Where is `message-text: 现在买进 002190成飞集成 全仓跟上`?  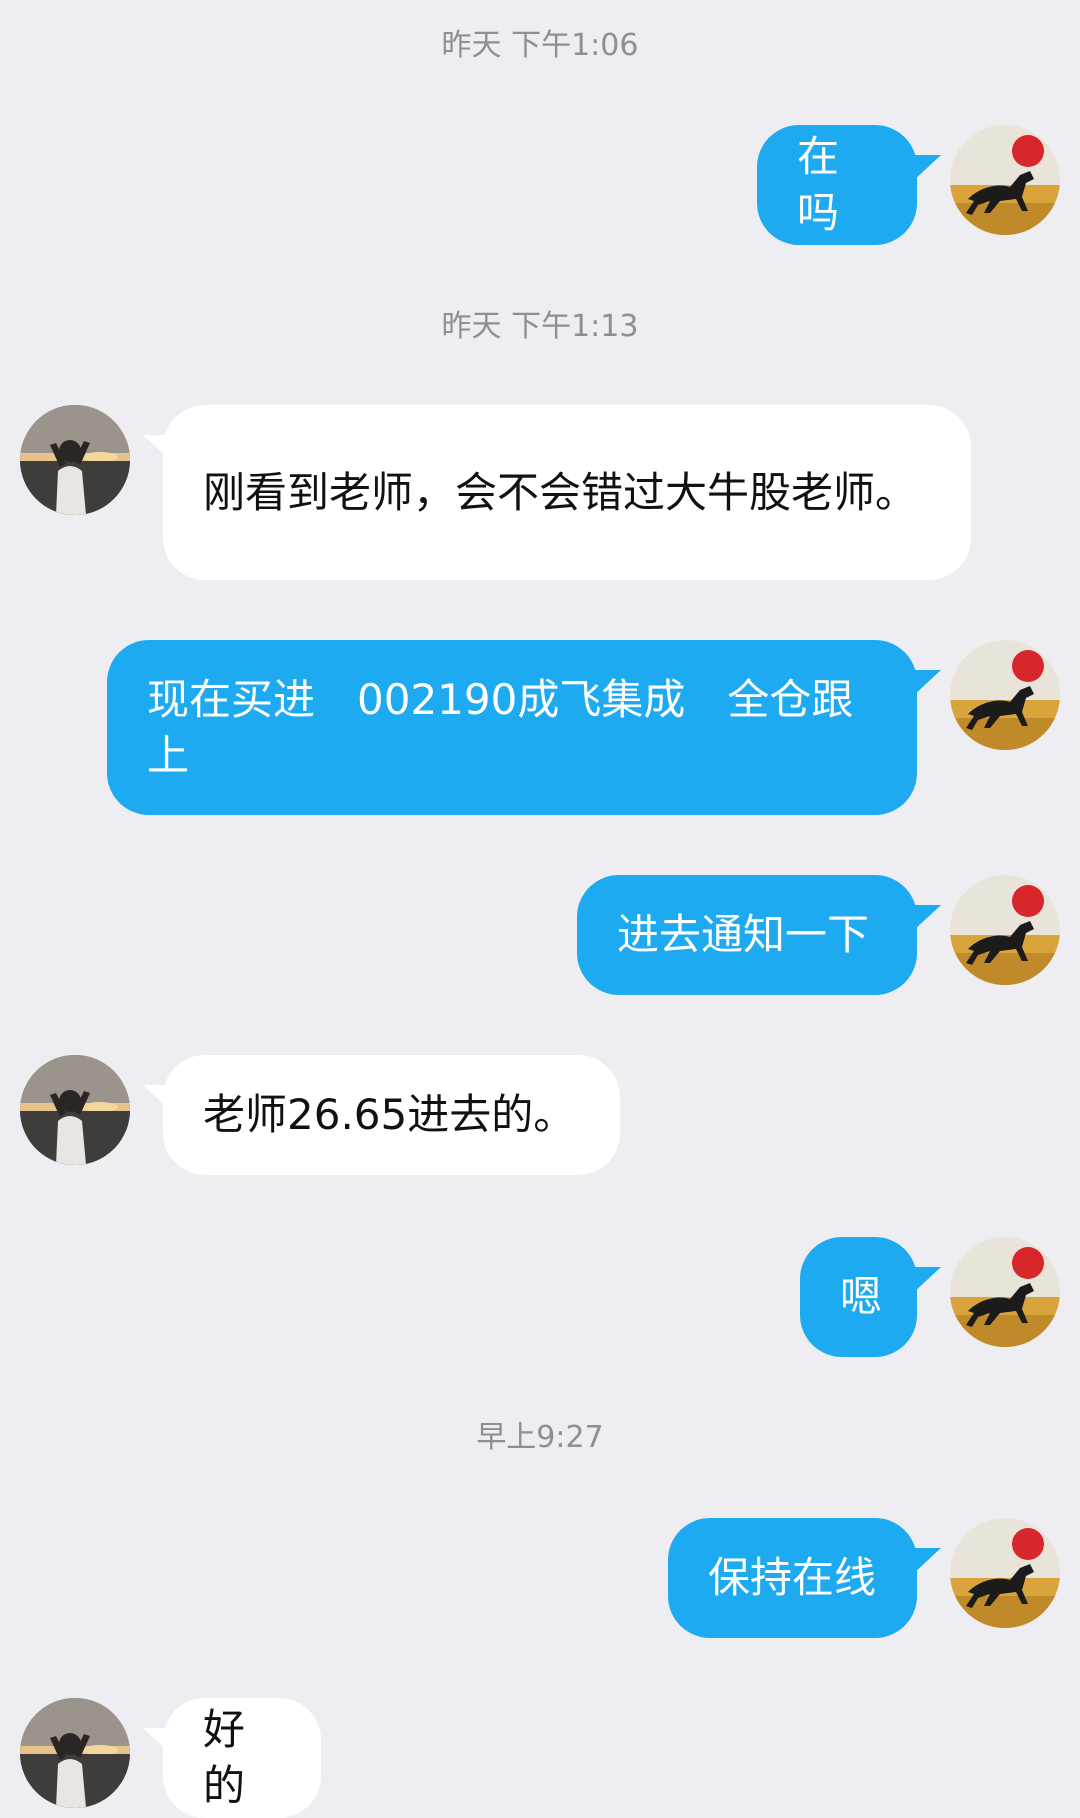 message-text: 现在买进 002190成飞集成 全仓跟上 is located at coordinates (500, 727).